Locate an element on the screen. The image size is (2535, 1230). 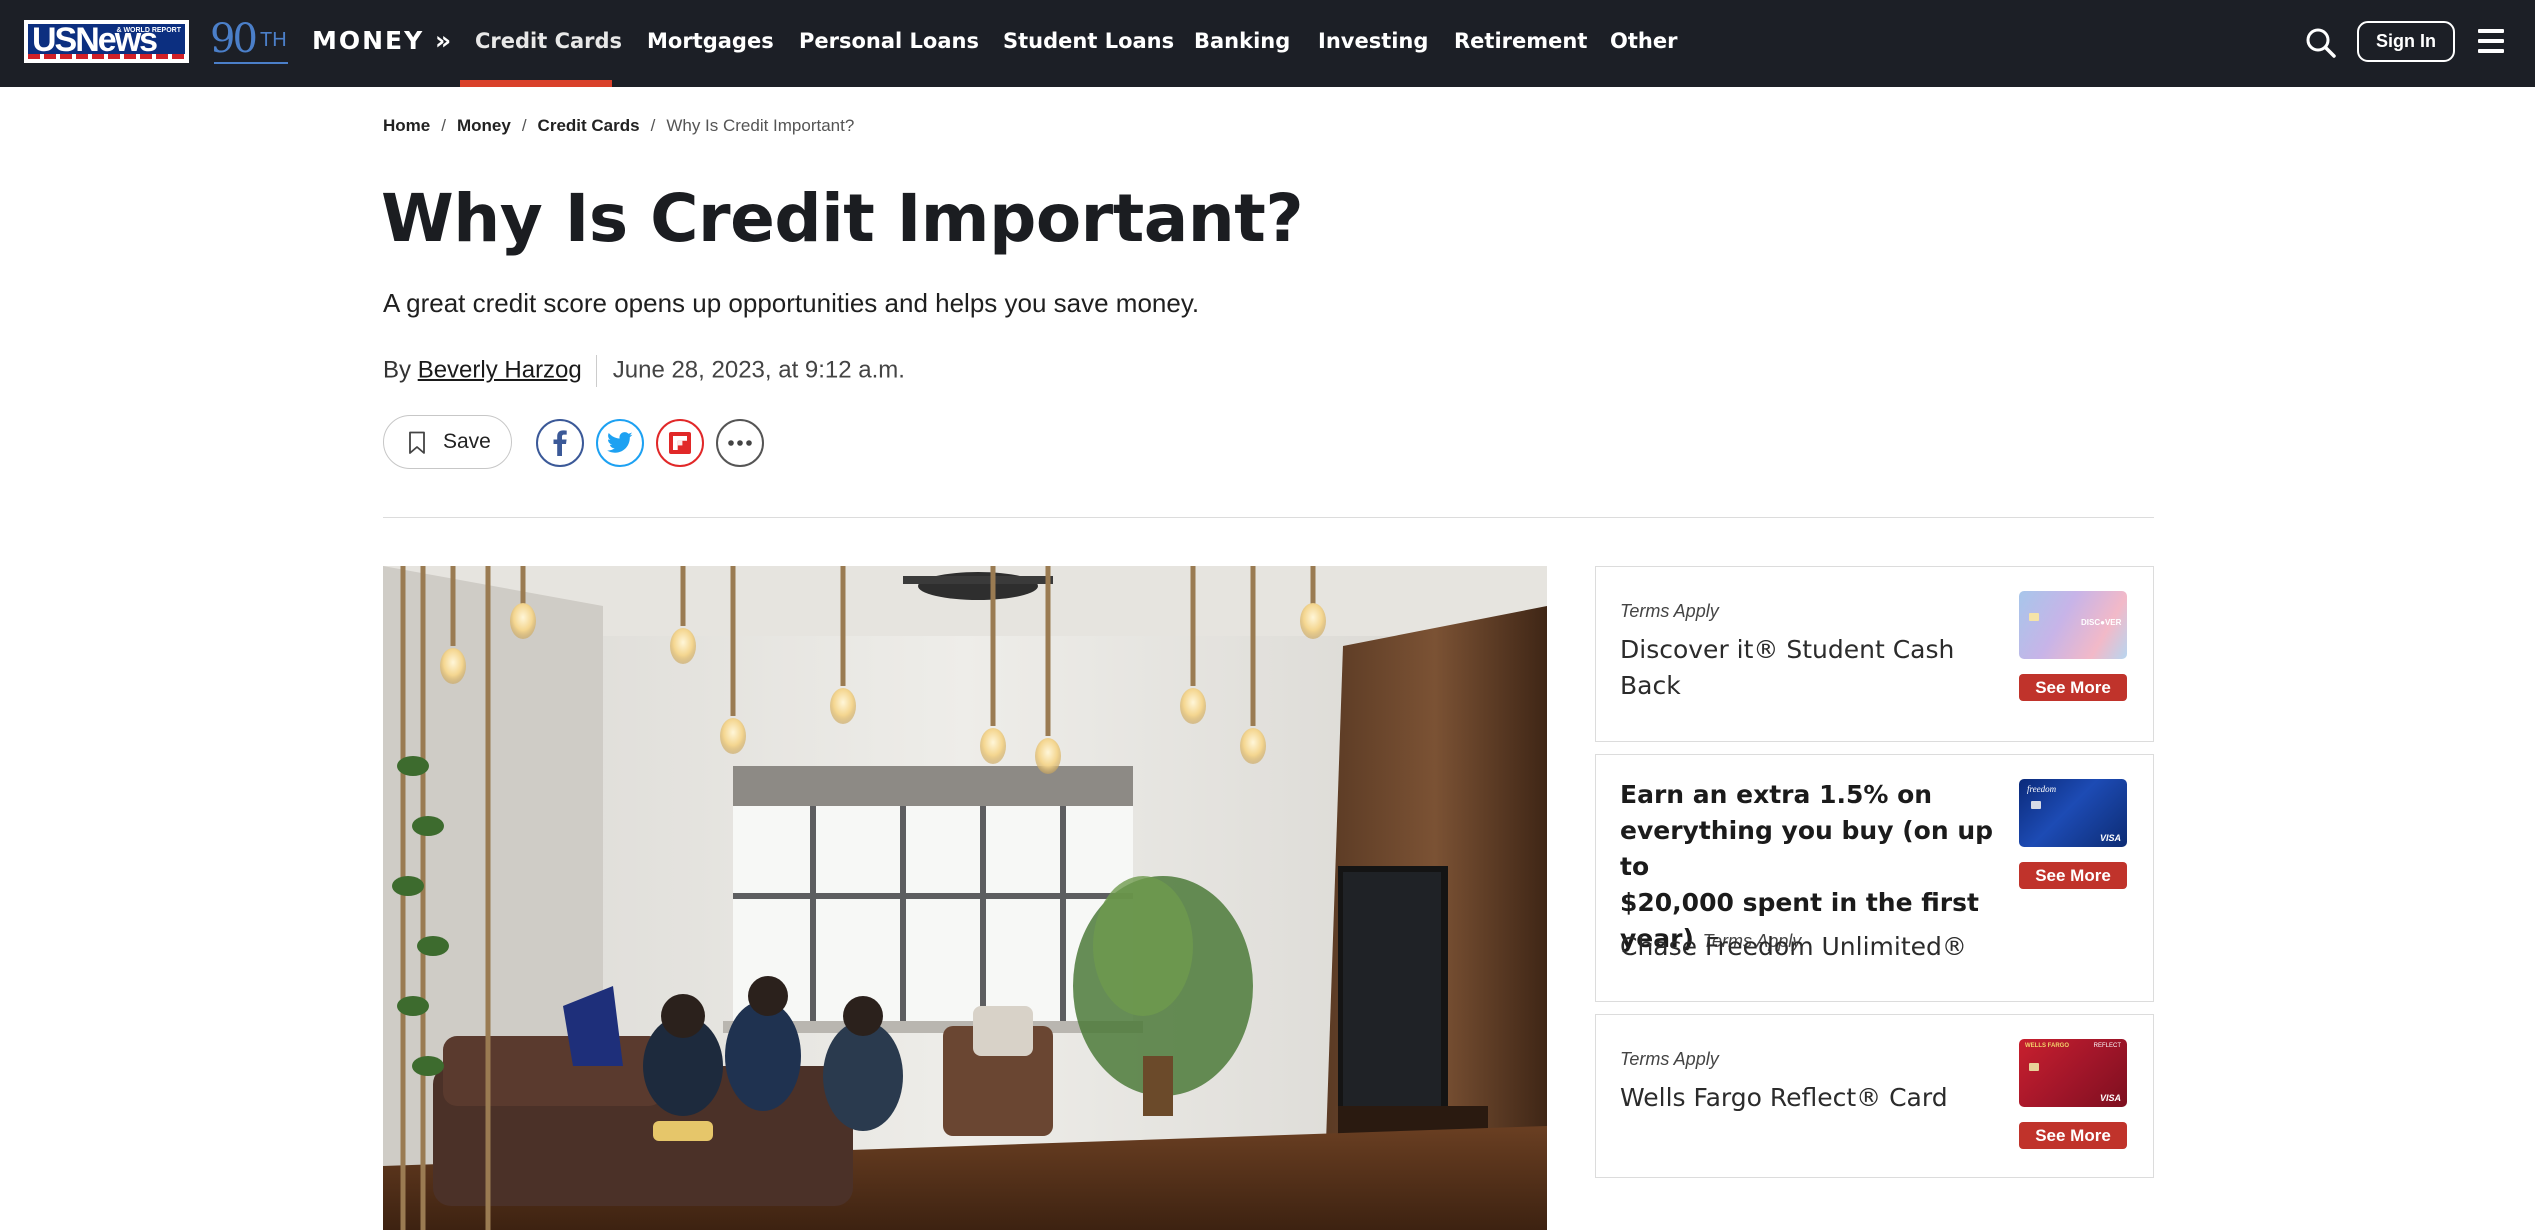
bookmark-icon is located at coordinates (417, 442).